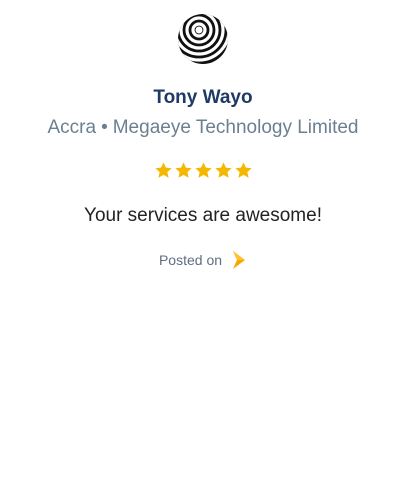 The image size is (406, 484). Describe the element at coordinates (235, 127) in the screenshot. I see `reviewer-company: Megaeye Technology Limited` at that location.